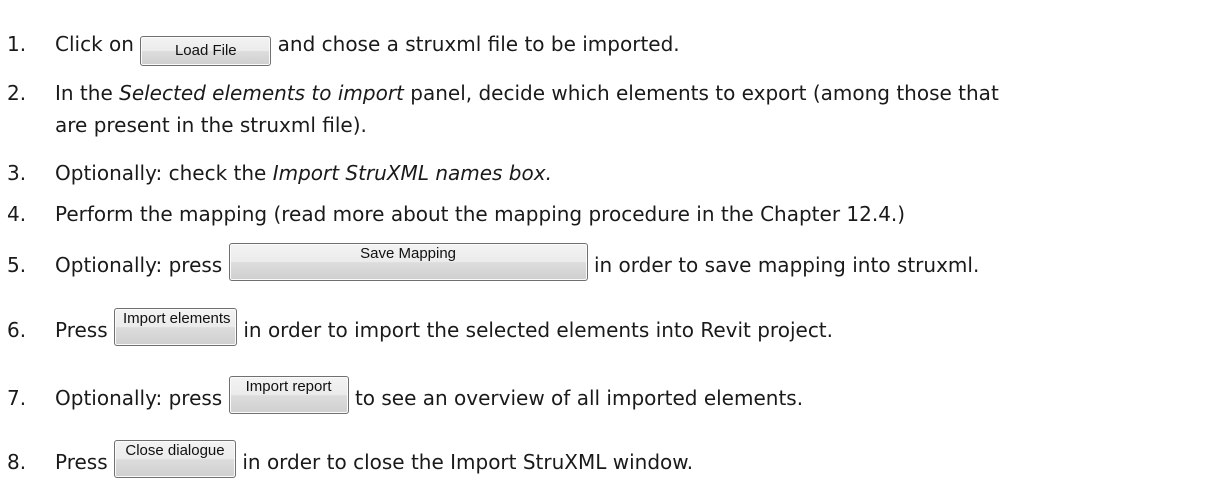 Image resolution: width=1211 pixels, height=495 pixels. Describe the element at coordinates (412, 173) in the screenshot. I see `step-emphasis: Import StruXML names box.` at that location.